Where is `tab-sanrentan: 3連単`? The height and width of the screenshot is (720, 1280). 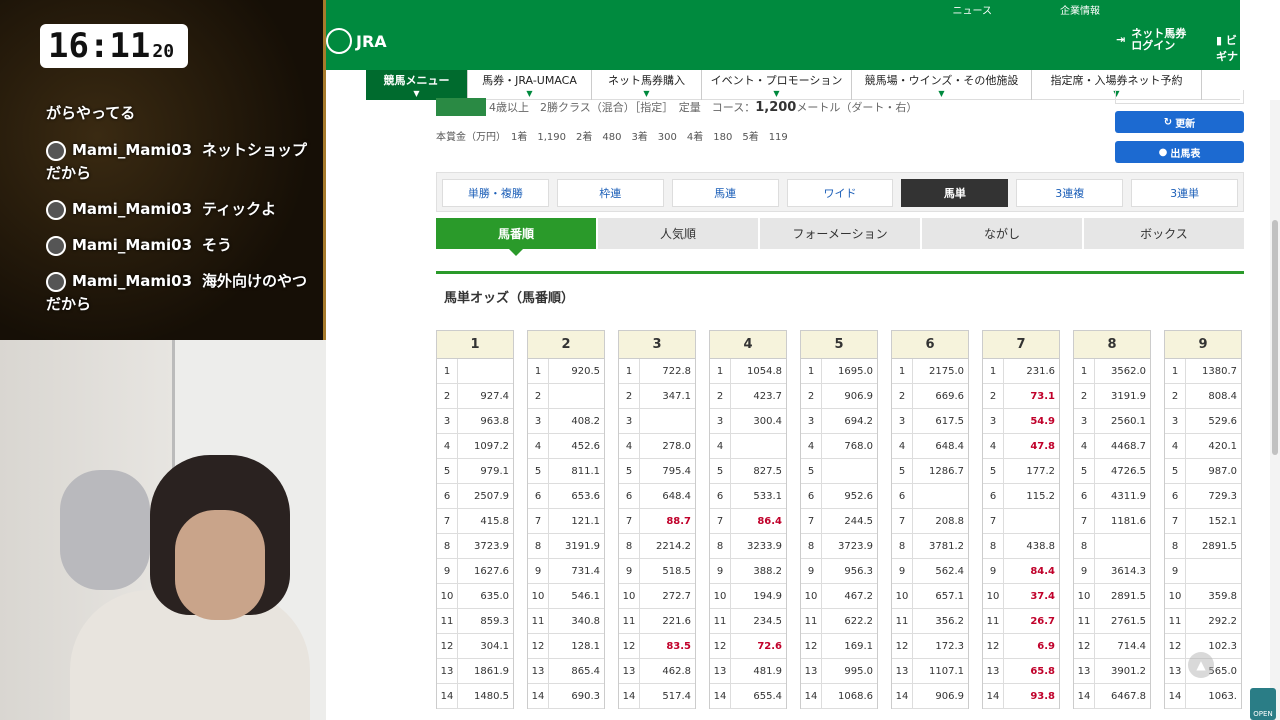 tab-sanrentan: 3連単 is located at coordinates (1185, 193).